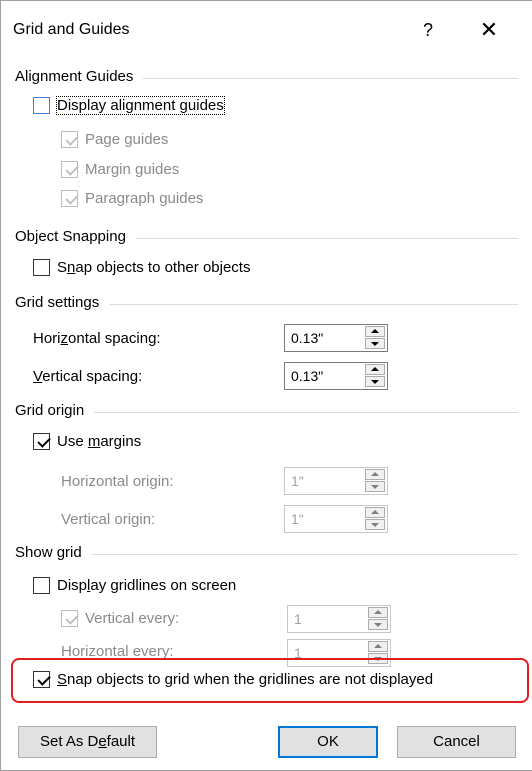 This screenshot has height=771, width=532. I want to click on section-alignment-guides: Alignment Guides, so click(266, 78).